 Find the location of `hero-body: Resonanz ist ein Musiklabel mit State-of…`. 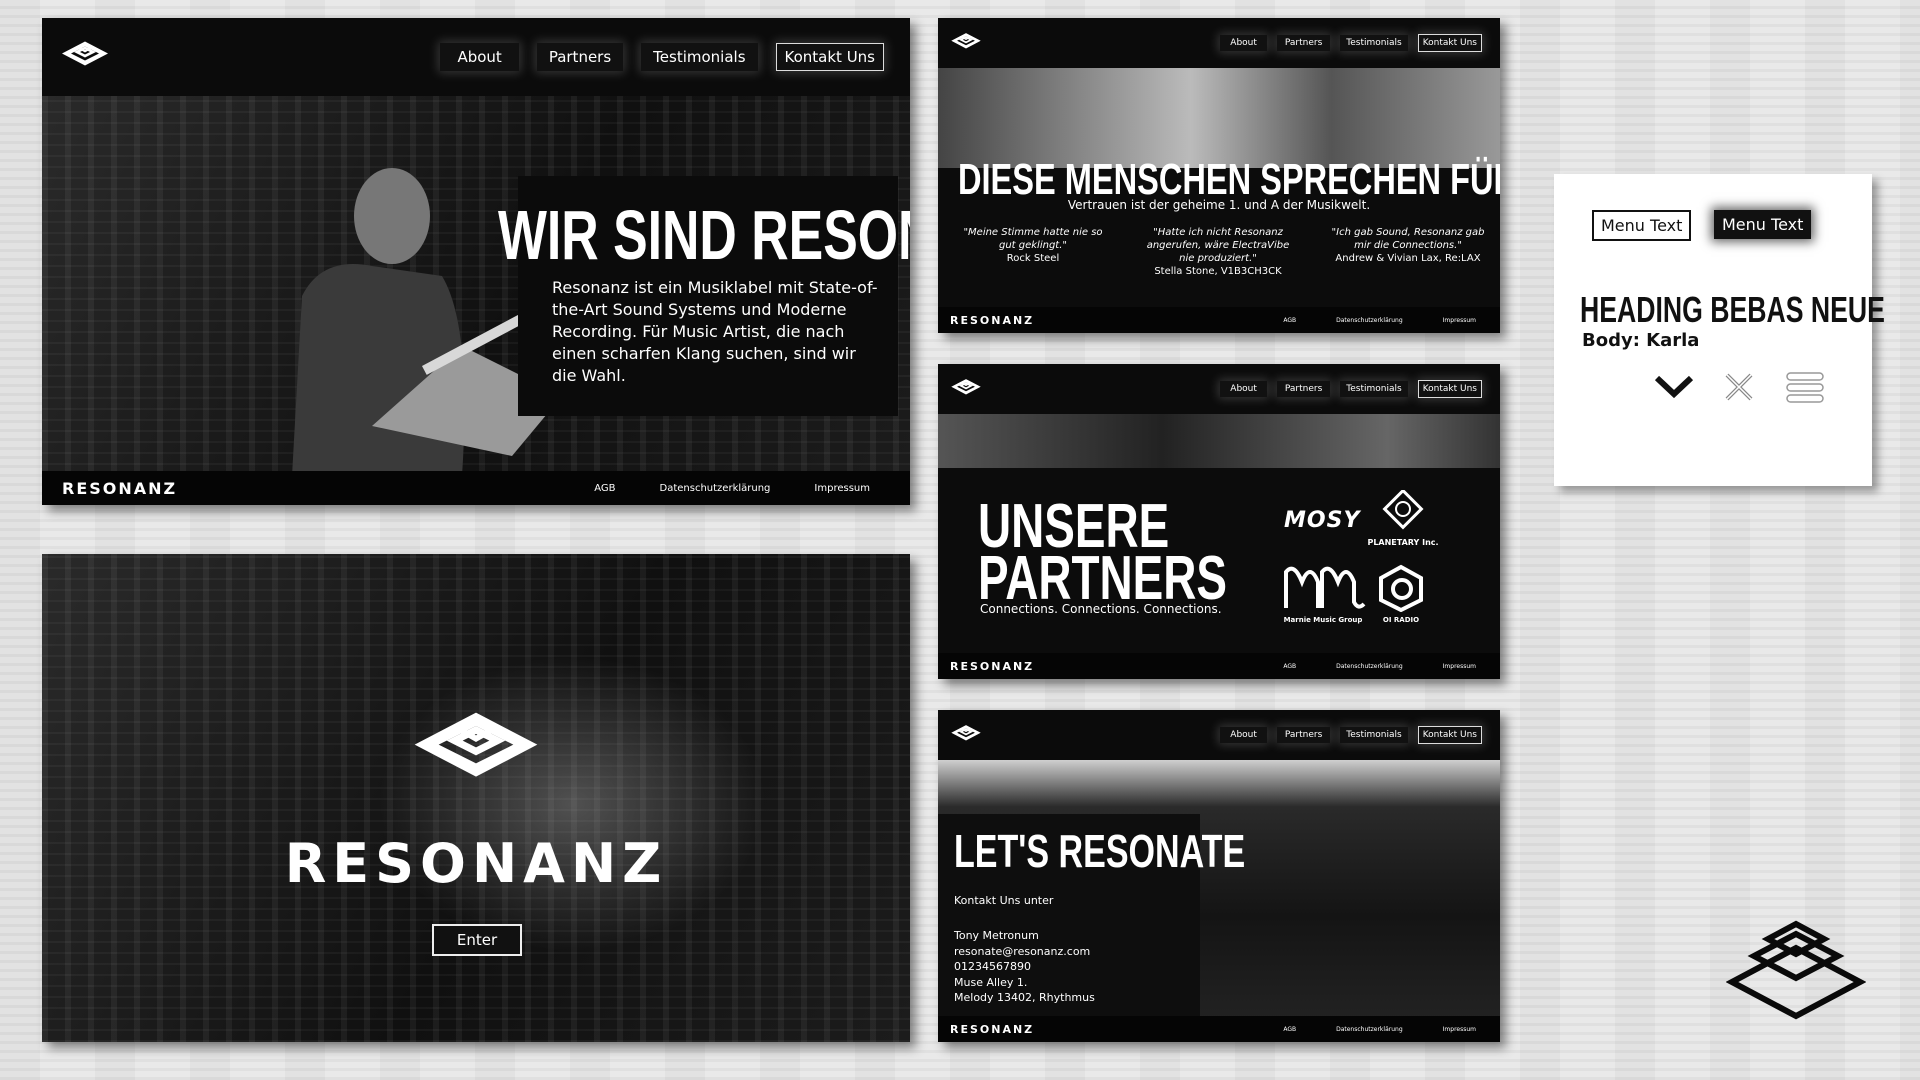

hero-body: Resonanz ist ein Musiklabel mit State-of… is located at coordinates (715, 331).